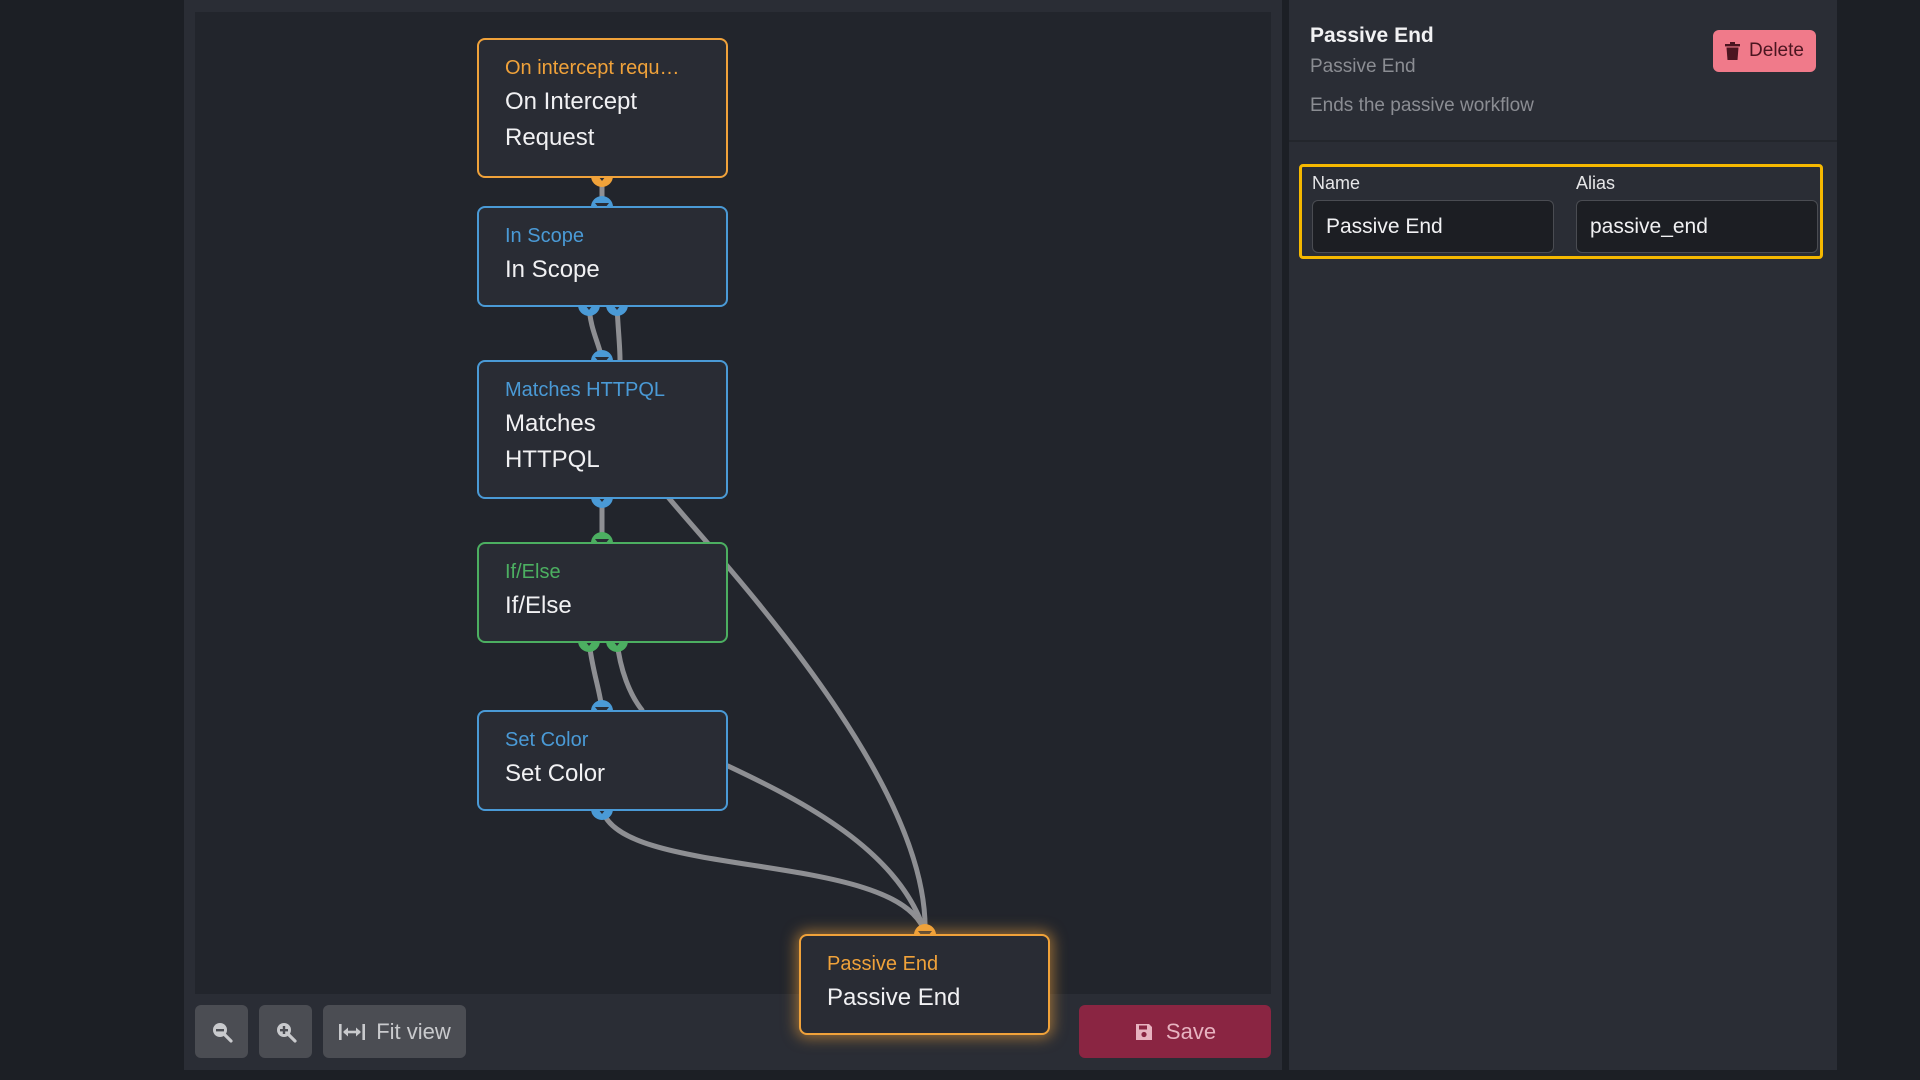 Image resolution: width=1920 pixels, height=1080 pixels. Describe the element at coordinates (1596, 183) in the screenshot. I see `alias-field-label: Alias` at that location.